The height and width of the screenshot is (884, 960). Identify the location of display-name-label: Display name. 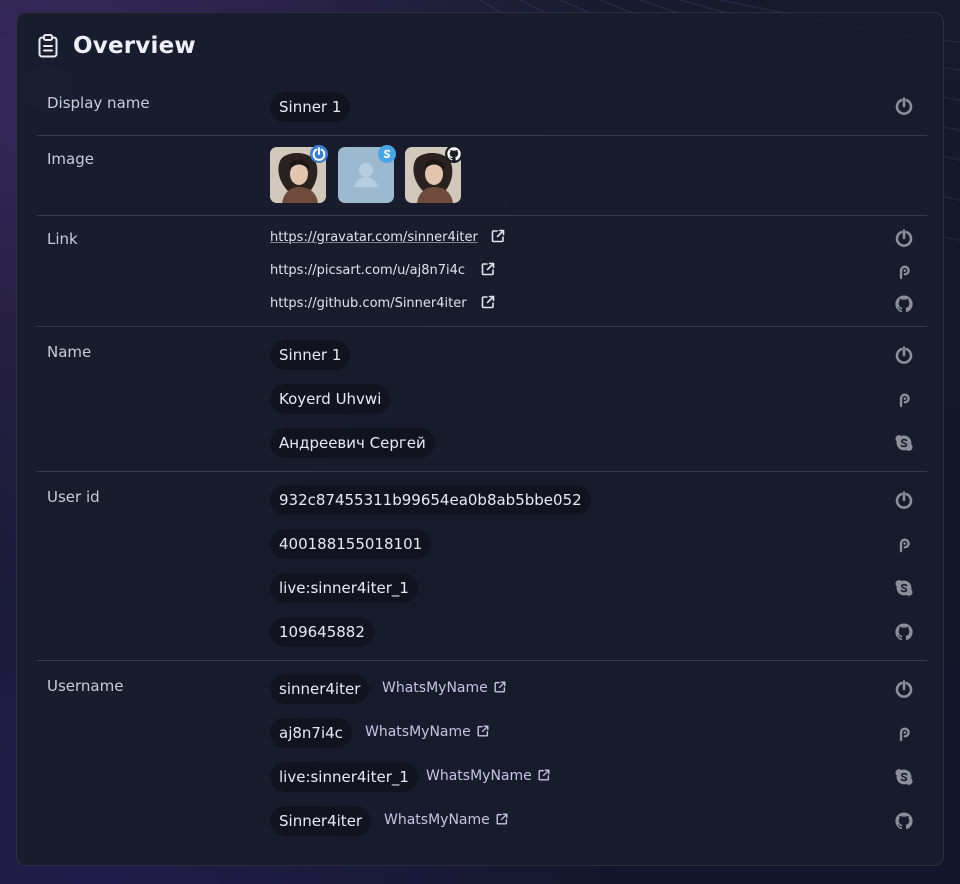
(98, 103).